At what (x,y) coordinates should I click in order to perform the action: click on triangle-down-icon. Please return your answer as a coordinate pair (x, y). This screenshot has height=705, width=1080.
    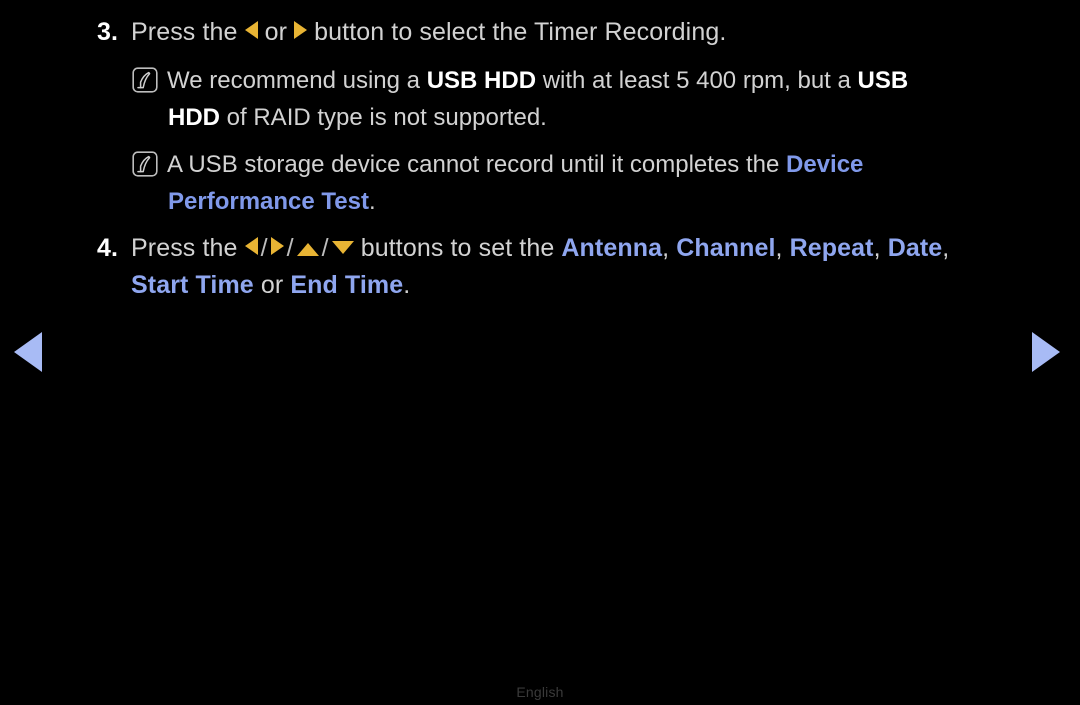
    Looking at the image, I should click on (342, 247).